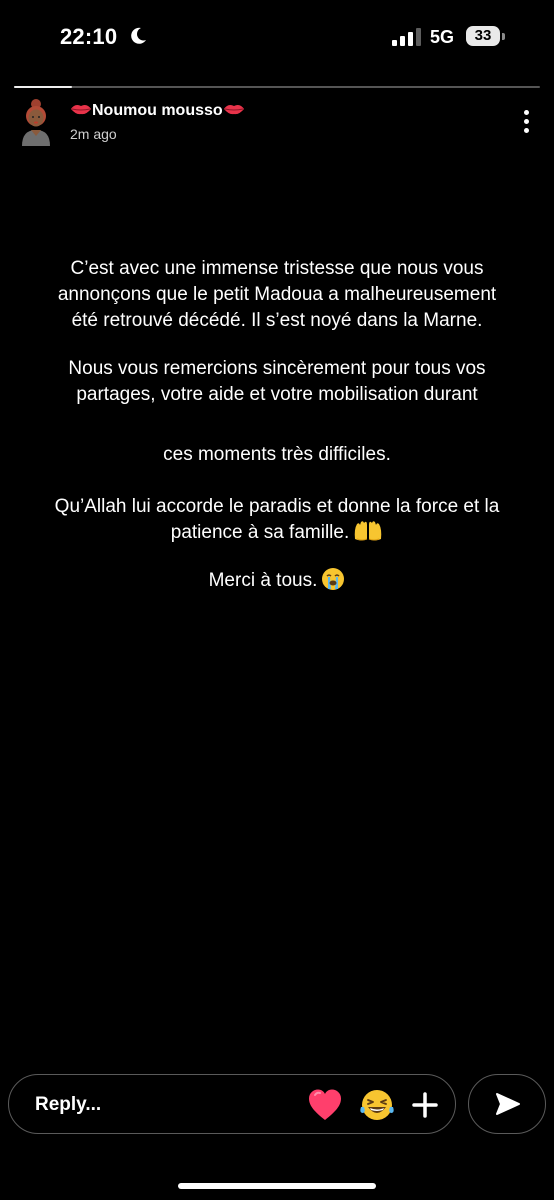 Image resolution: width=554 pixels, height=1200 pixels. What do you see at coordinates (377, 1105) in the screenshot?
I see `laughing-face-icon` at bounding box center [377, 1105].